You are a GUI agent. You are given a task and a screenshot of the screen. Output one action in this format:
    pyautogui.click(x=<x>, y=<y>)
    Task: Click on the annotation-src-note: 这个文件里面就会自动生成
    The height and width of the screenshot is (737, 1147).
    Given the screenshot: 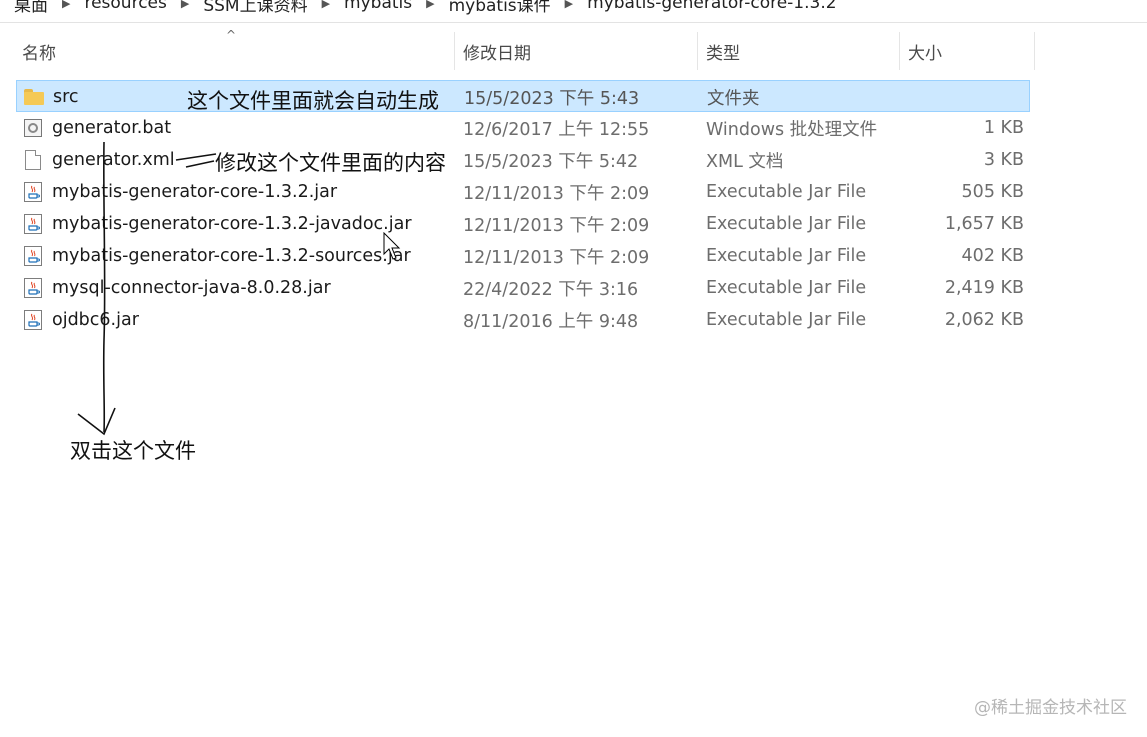 What is the action you would take?
    pyautogui.click(x=313, y=101)
    